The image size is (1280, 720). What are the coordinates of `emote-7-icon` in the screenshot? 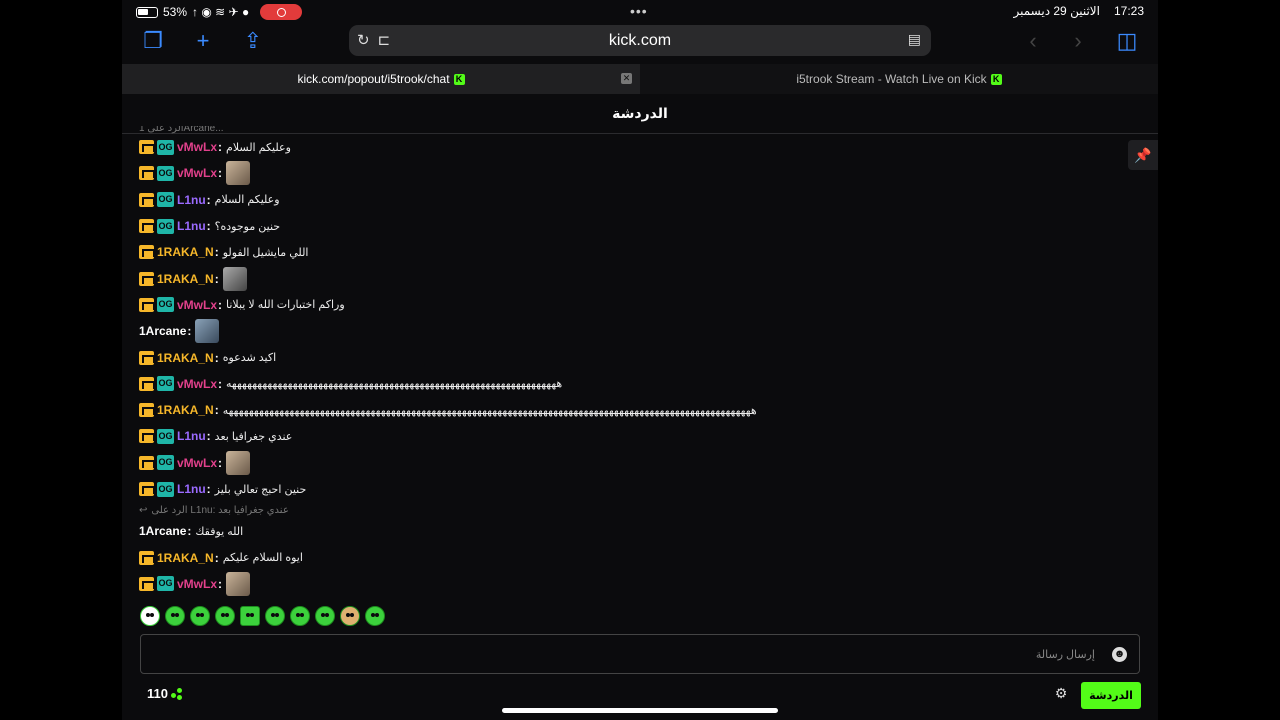 It's located at (300, 616).